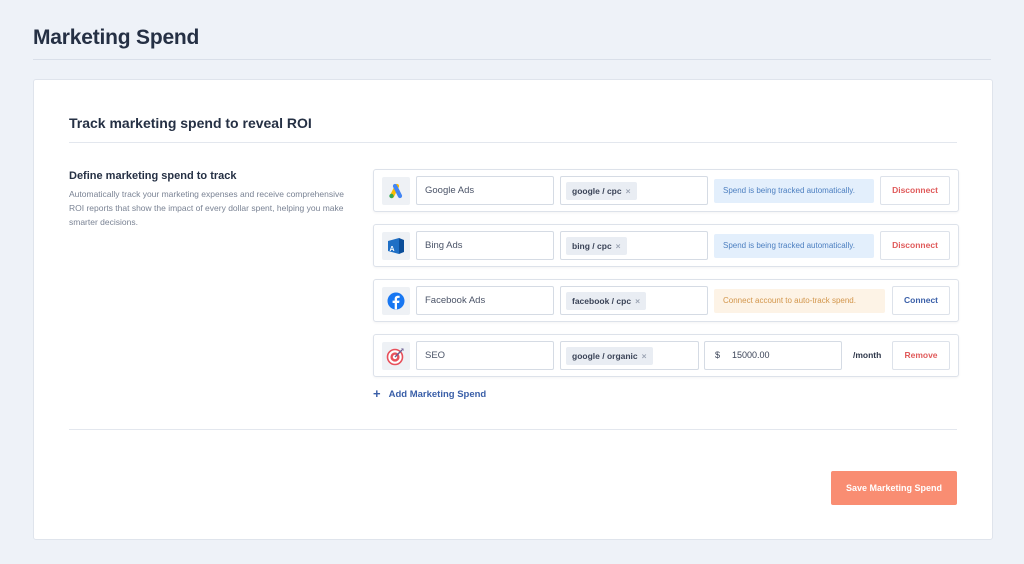 Image resolution: width=1024 pixels, height=564 pixels. What do you see at coordinates (153, 176) in the screenshot?
I see `section-title: Define marketing spend to track` at bounding box center [153, 176].